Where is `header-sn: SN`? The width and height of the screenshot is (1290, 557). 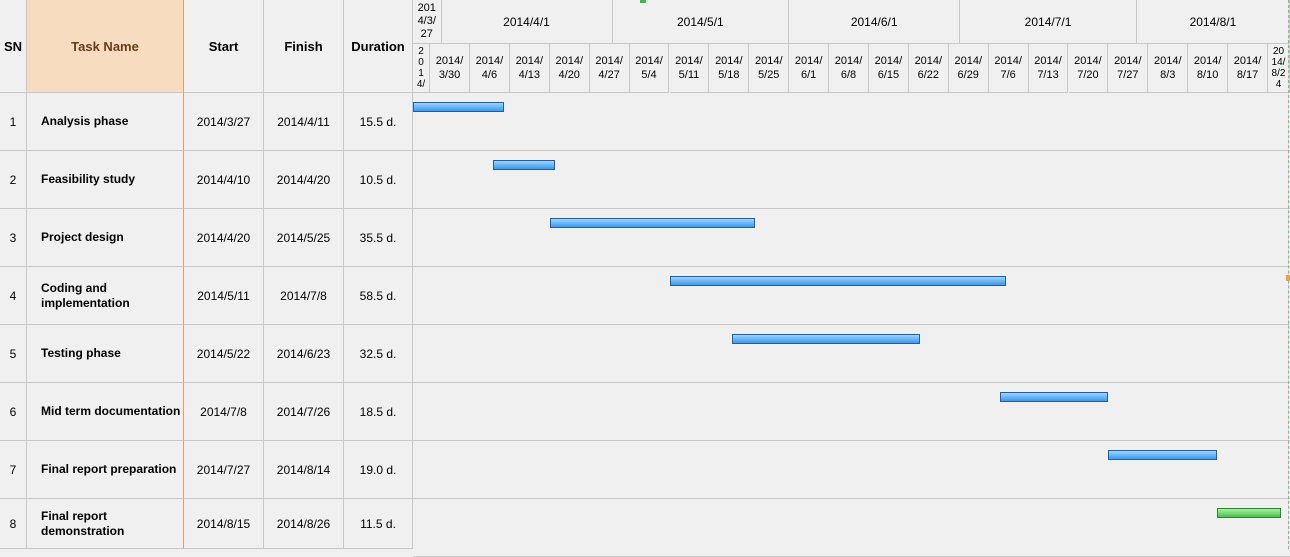 header-sn: SN is located at coordinates (13, 46).